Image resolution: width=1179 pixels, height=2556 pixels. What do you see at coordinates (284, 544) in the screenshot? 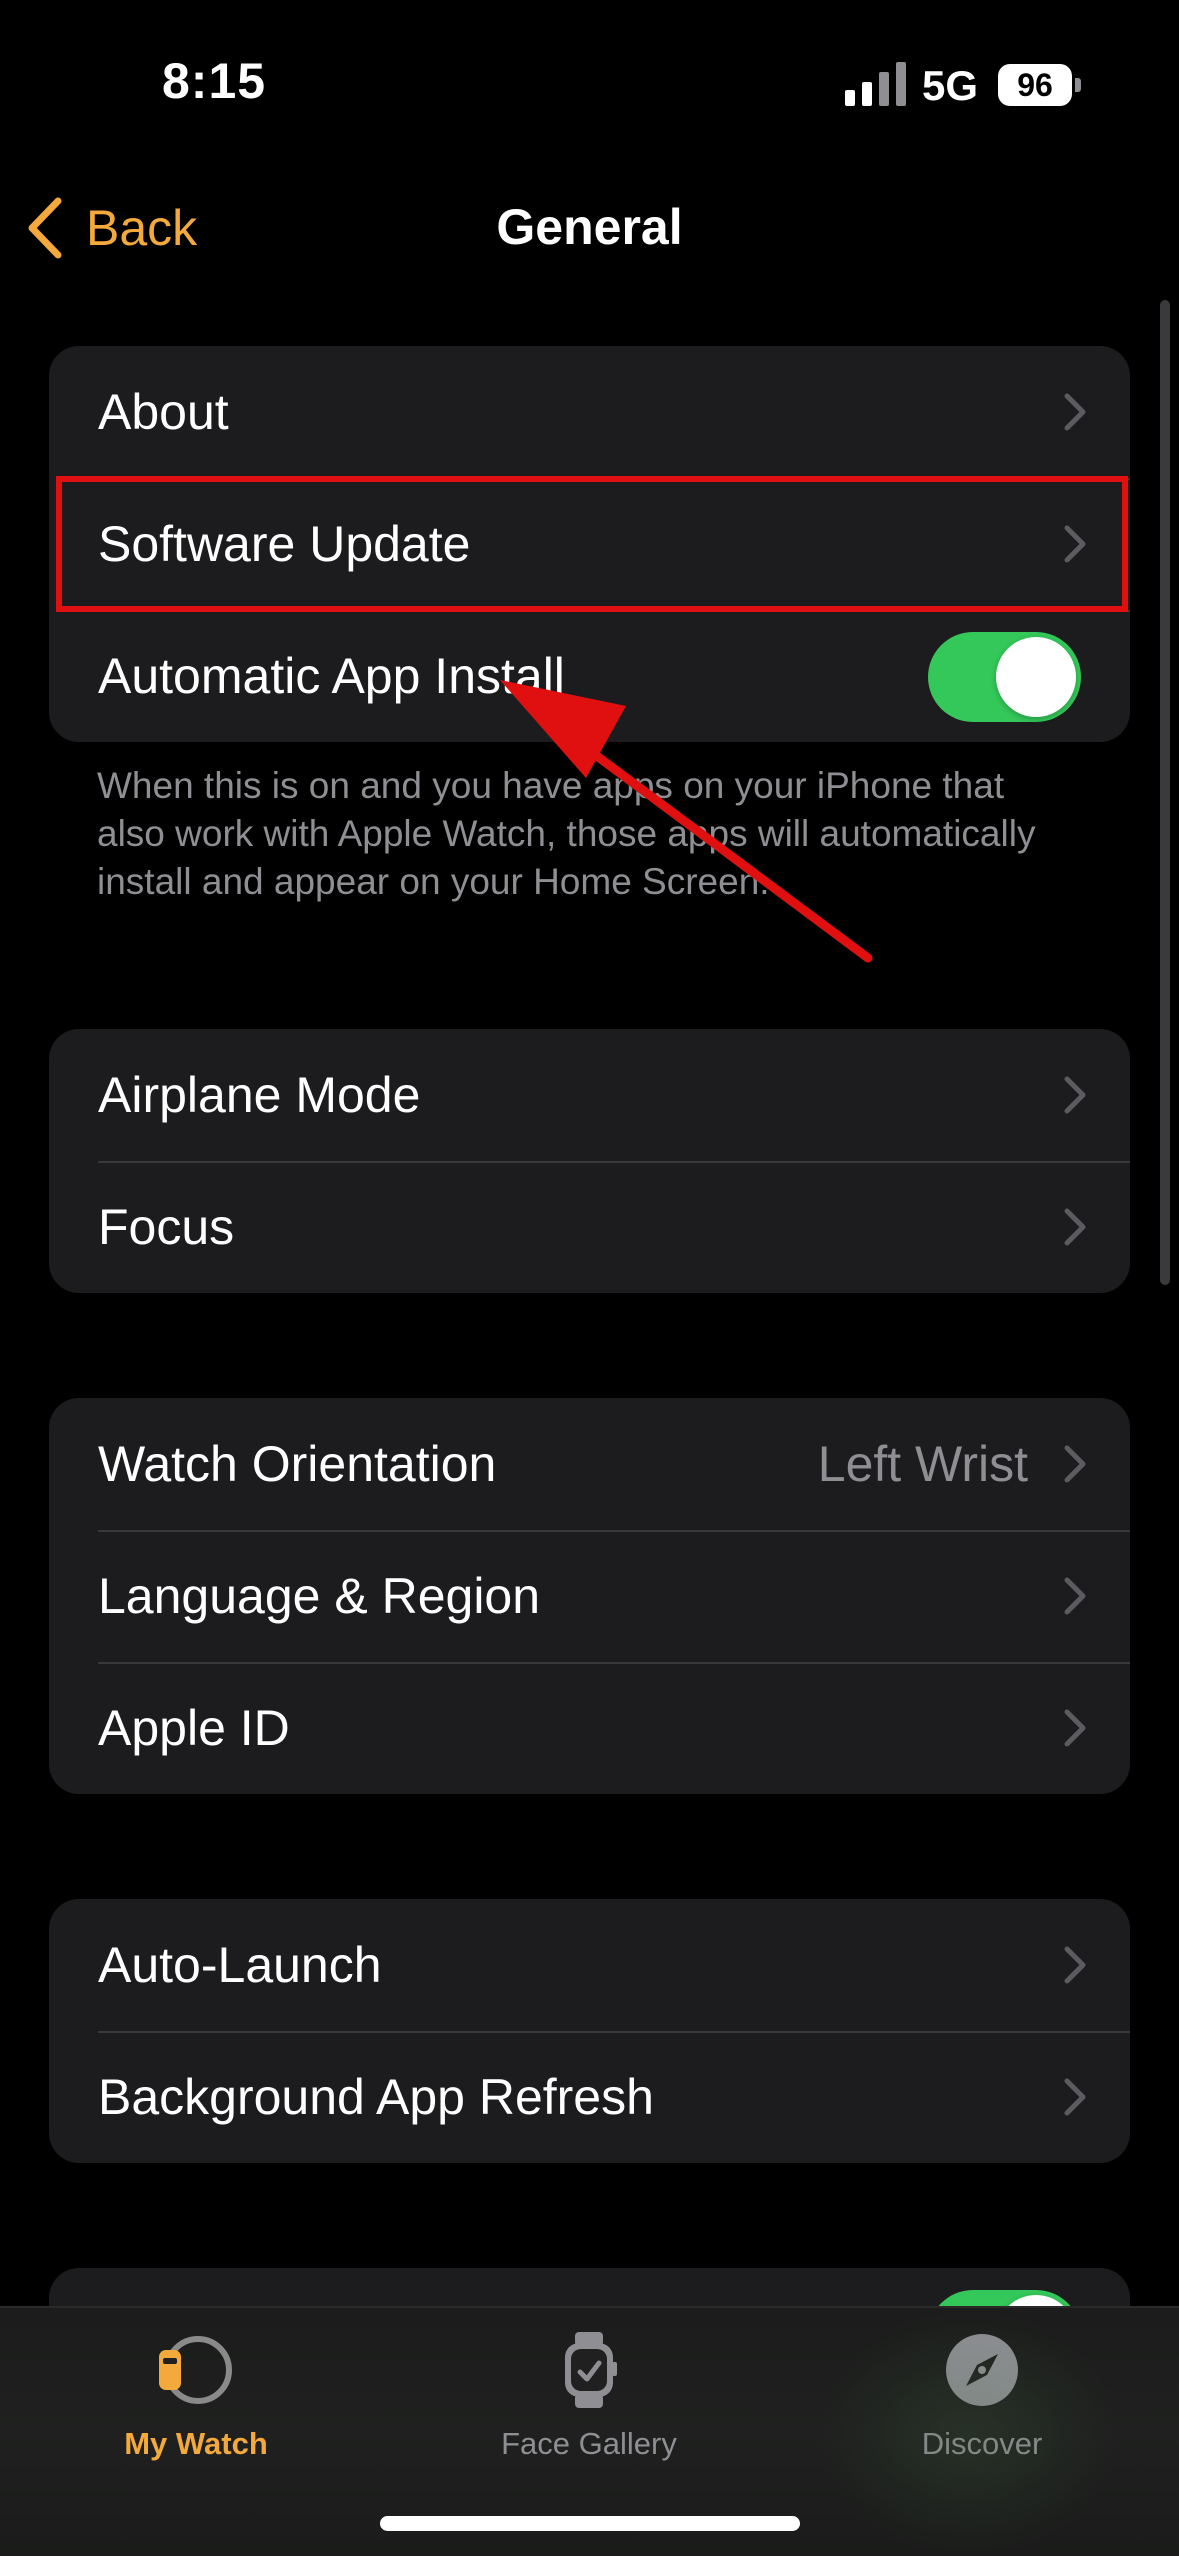
I see `row-label: Software Update` at bounding box center [284, 544].